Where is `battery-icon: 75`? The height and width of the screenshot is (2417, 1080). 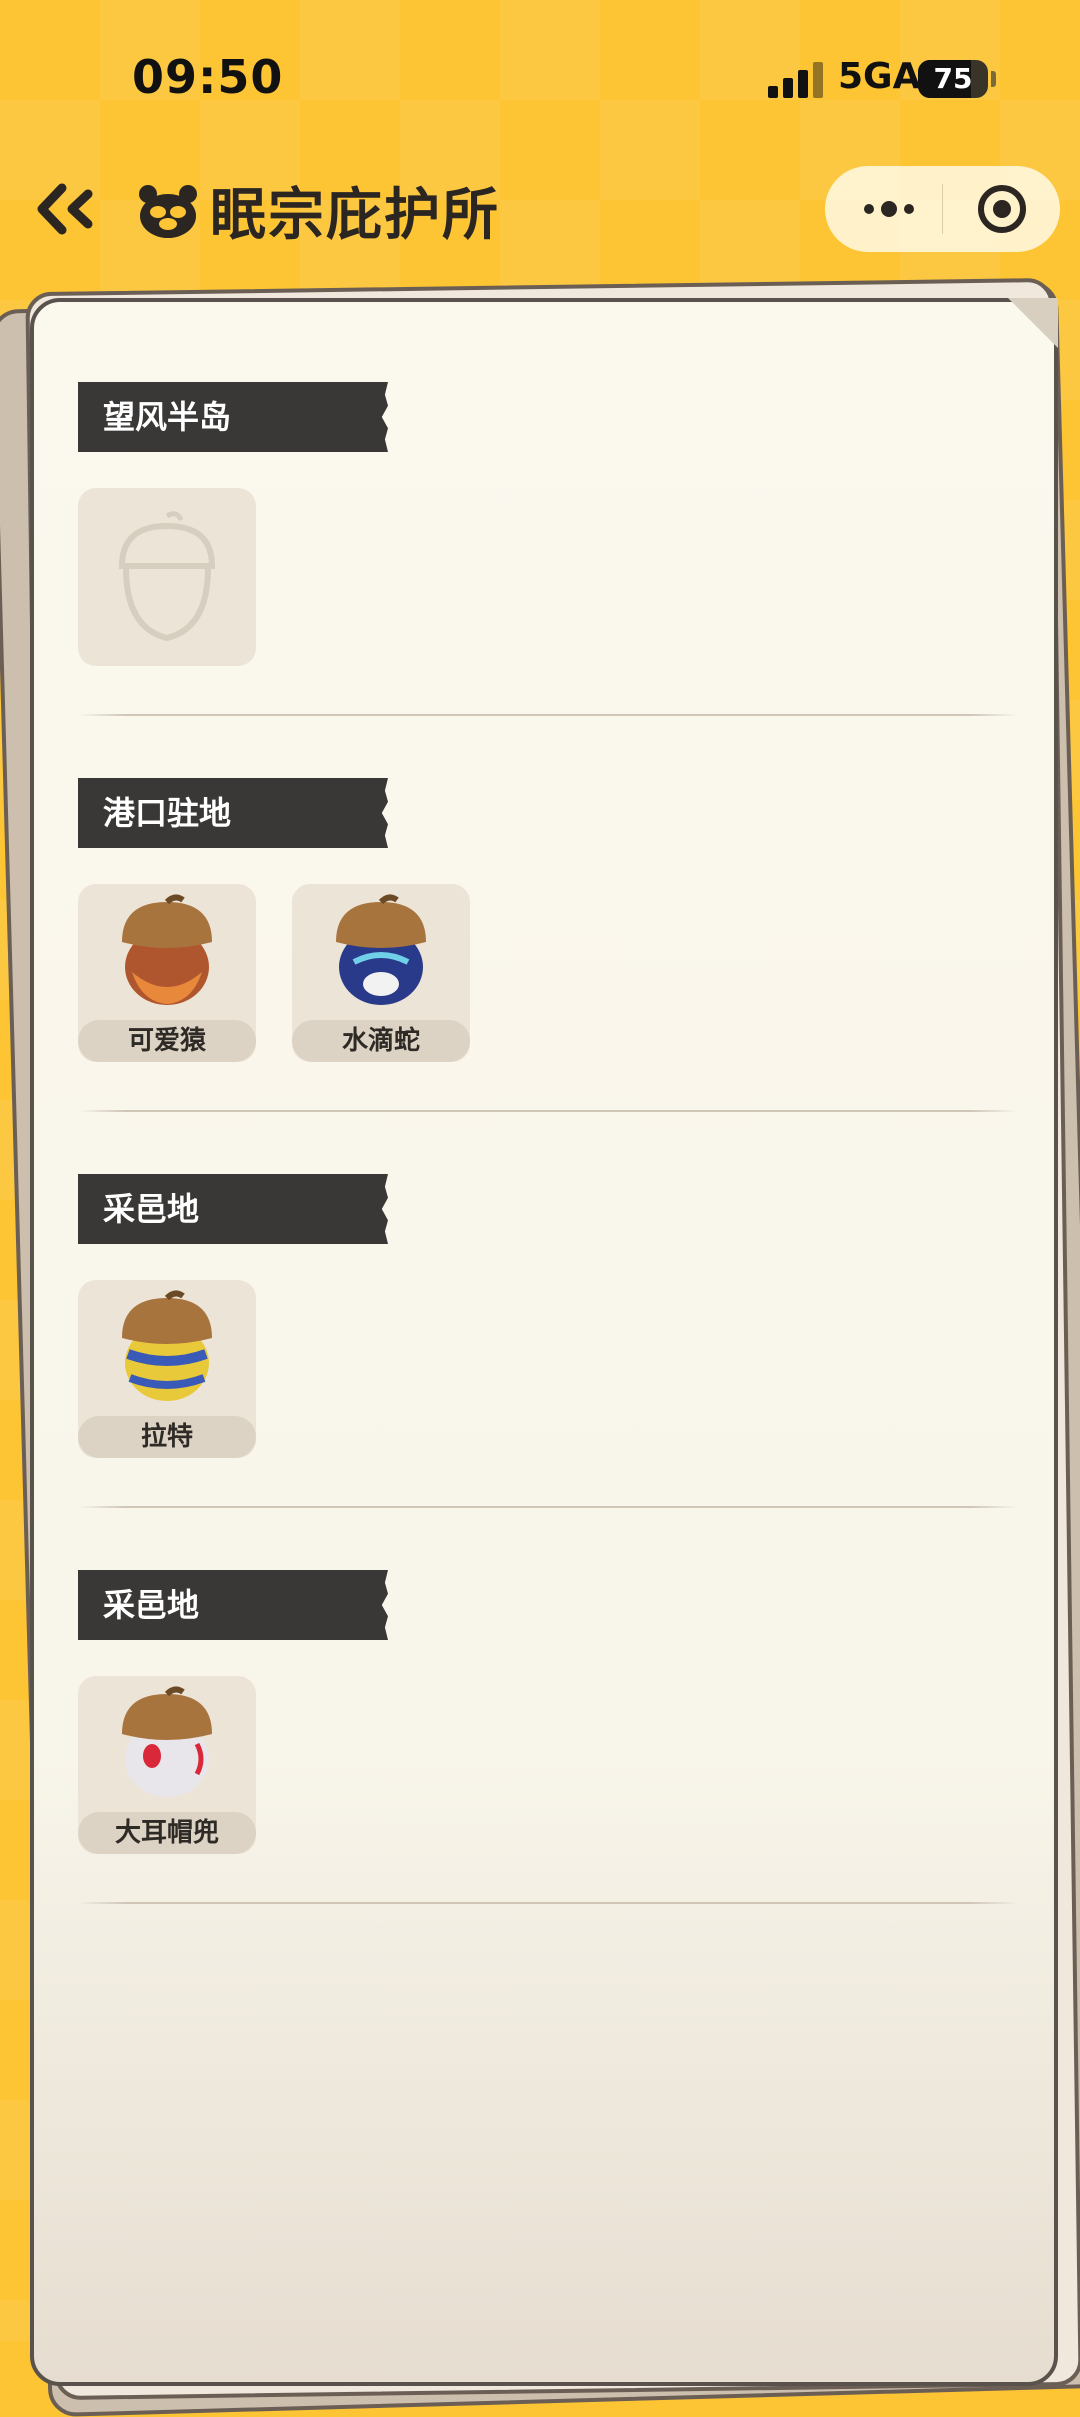 battery-icon: 75 is located at coordinates (953, 79).